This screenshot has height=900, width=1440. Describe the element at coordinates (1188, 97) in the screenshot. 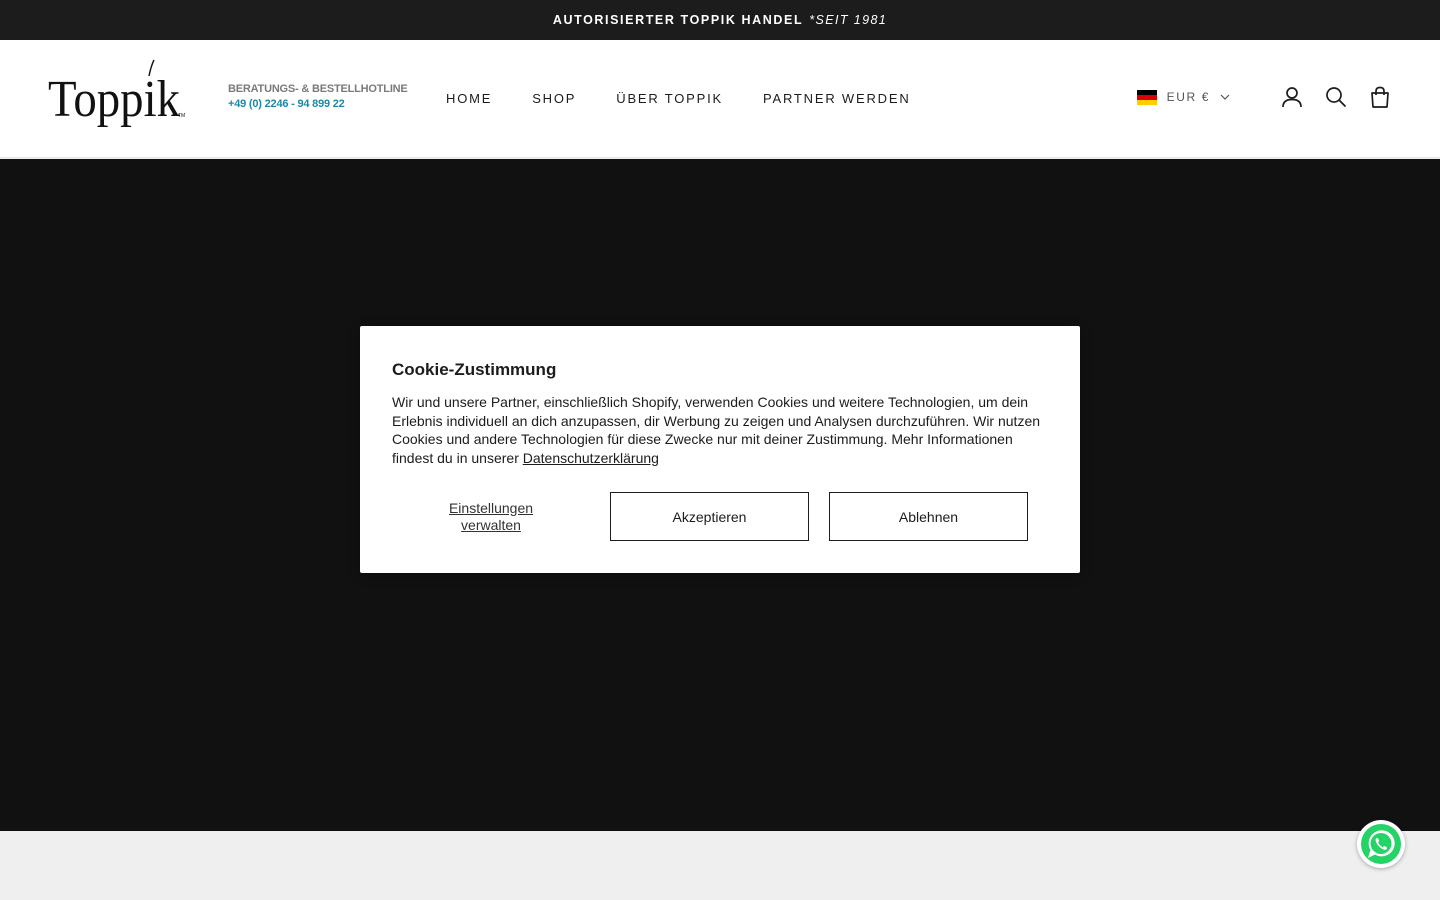

I see `currency-label: EUR €` at that location.